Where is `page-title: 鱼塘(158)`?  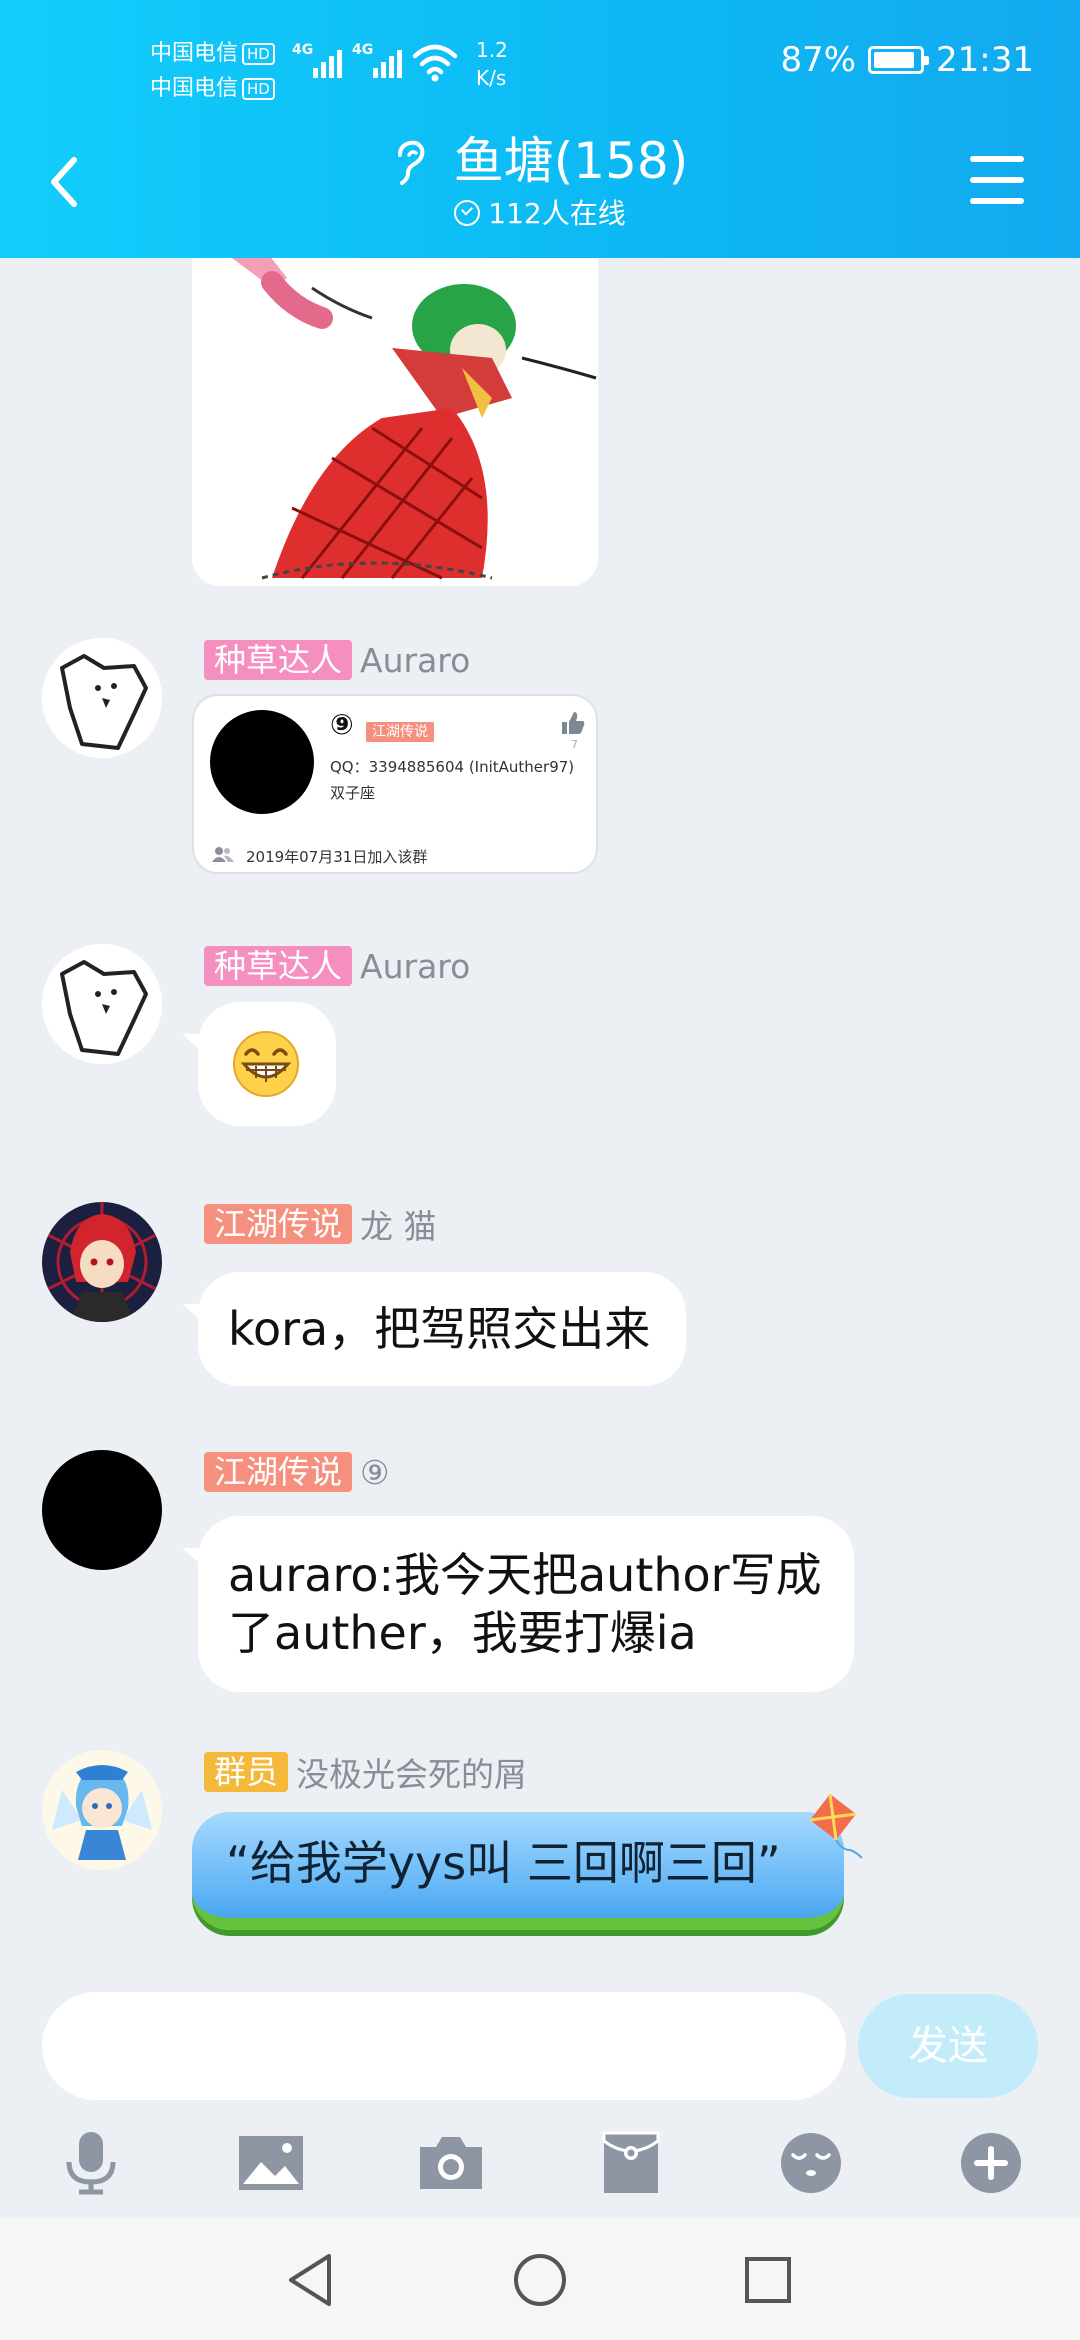
page-title: 鱼塘(158) is located at coordinates (540, 161).